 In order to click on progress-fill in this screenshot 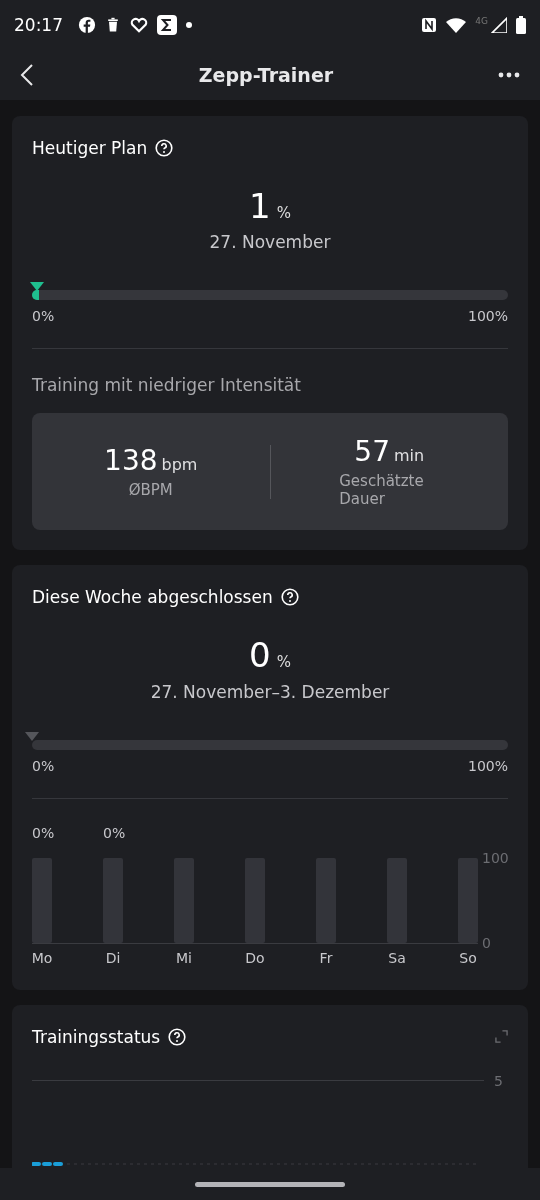, I will do `click(36, 295)`.